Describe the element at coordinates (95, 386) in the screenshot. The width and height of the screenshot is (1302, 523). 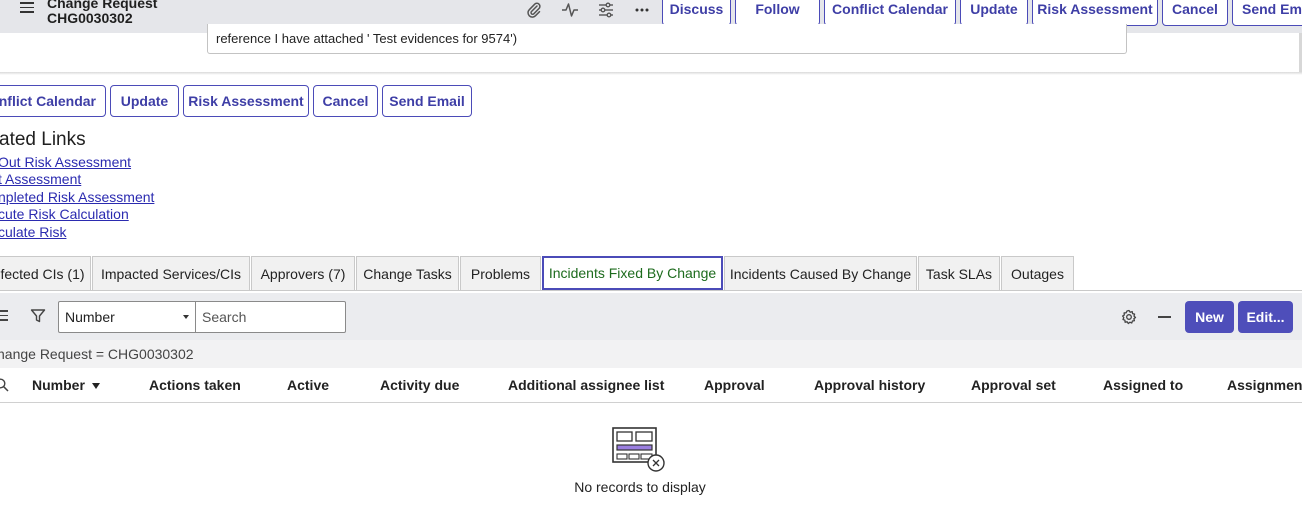
I see `sort-descending-icon` at that location.